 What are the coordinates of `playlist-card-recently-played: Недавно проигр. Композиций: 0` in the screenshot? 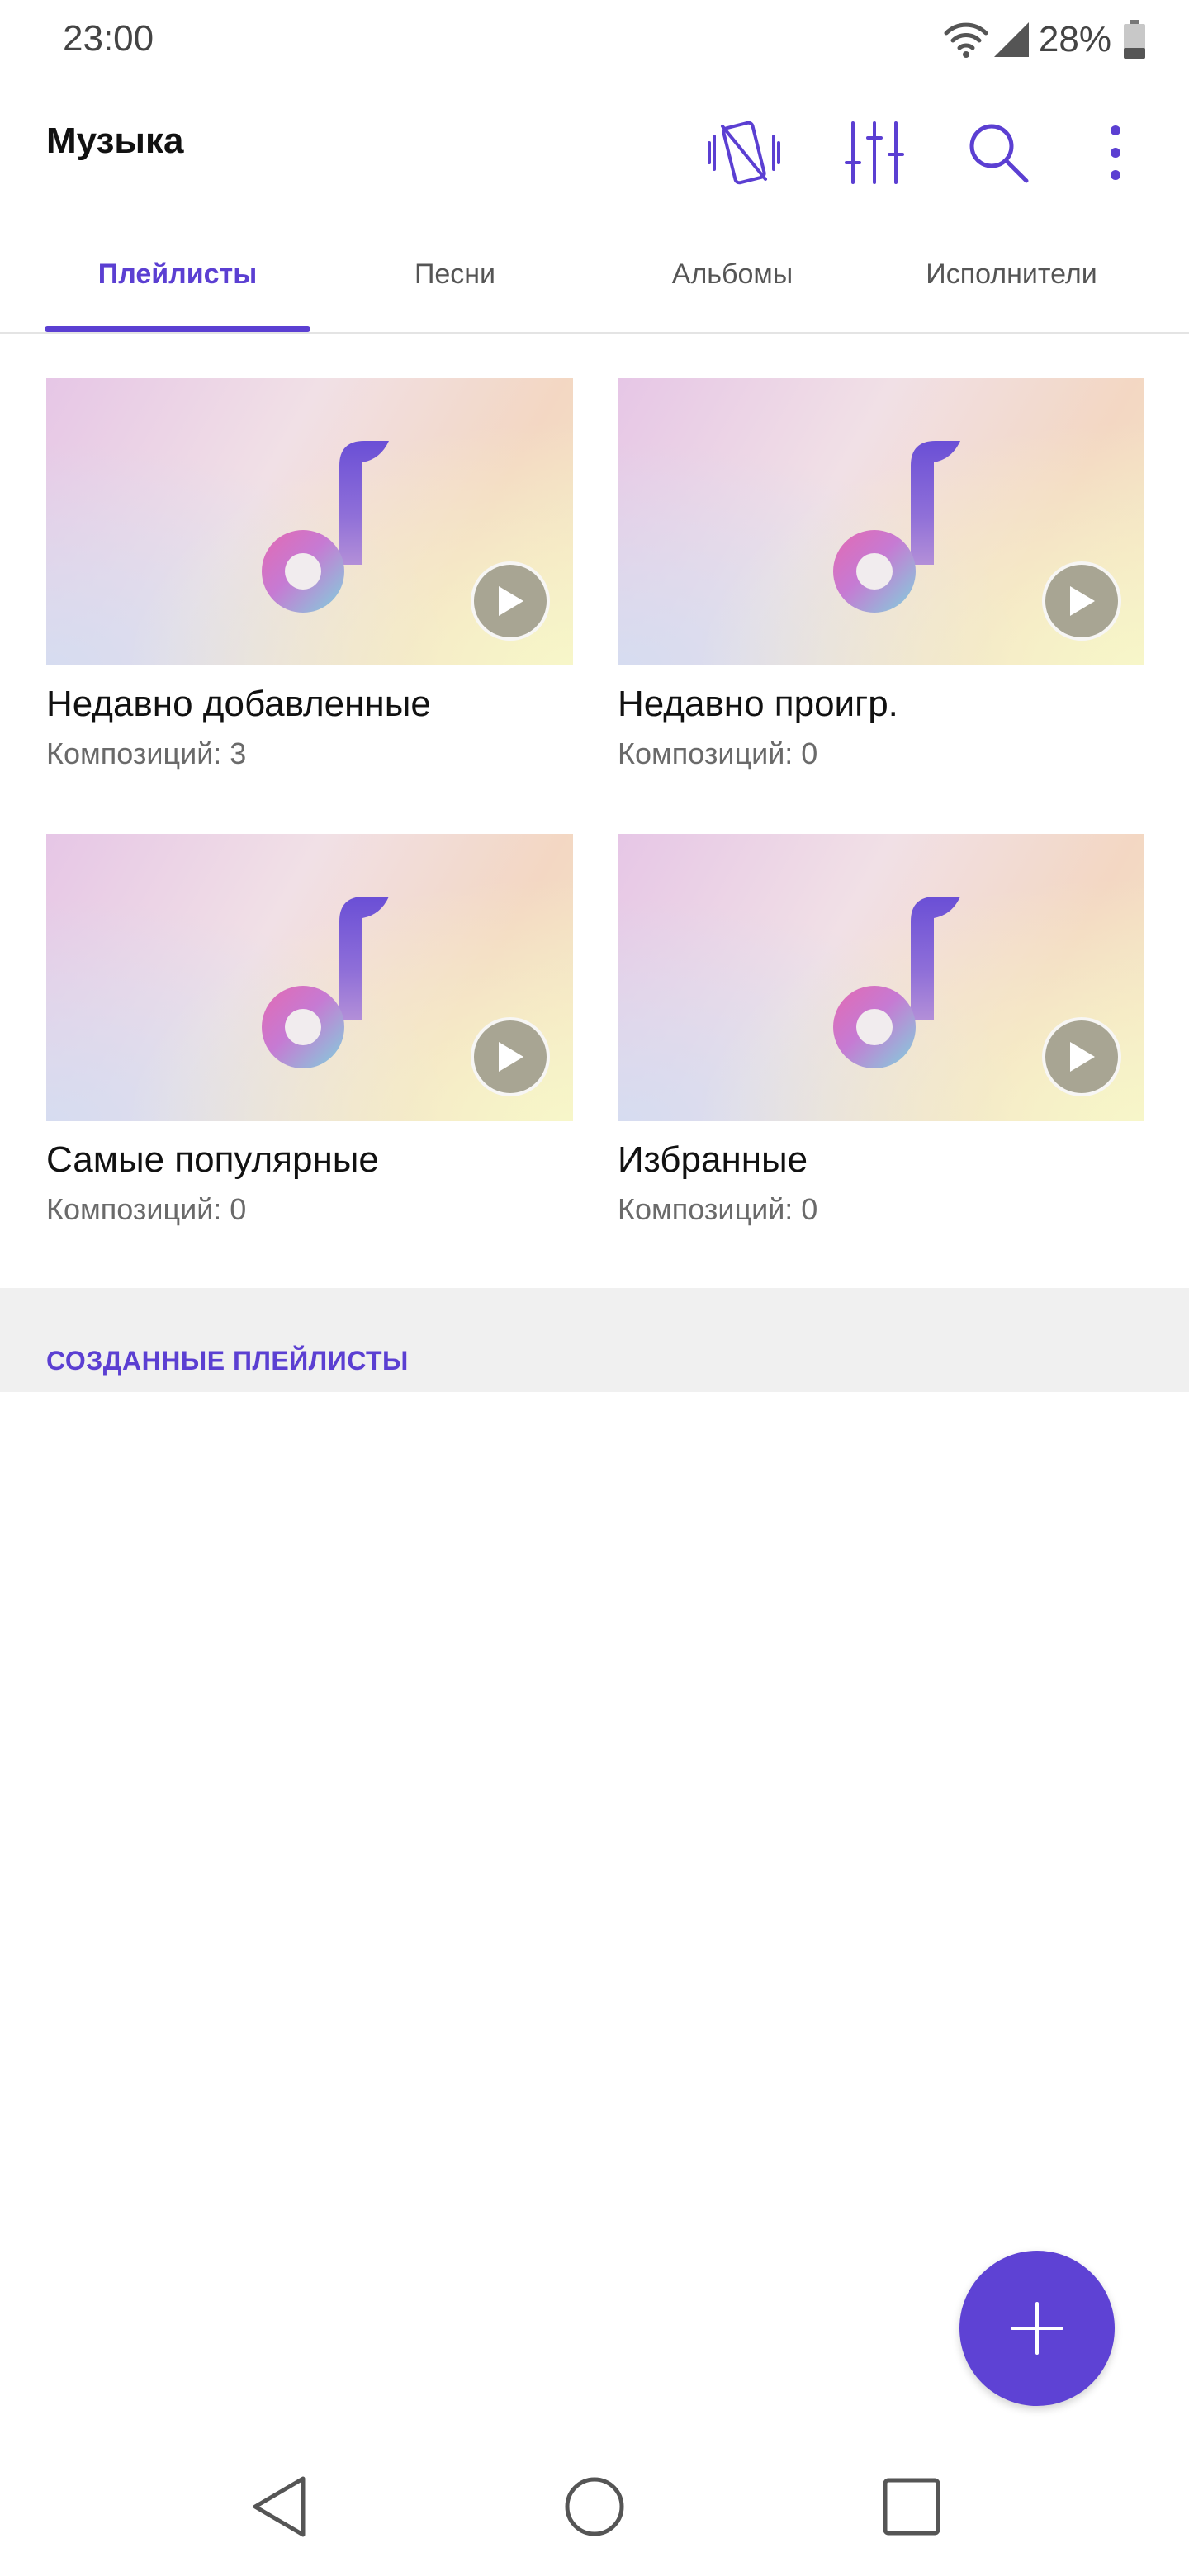 It's located at (881, 574).